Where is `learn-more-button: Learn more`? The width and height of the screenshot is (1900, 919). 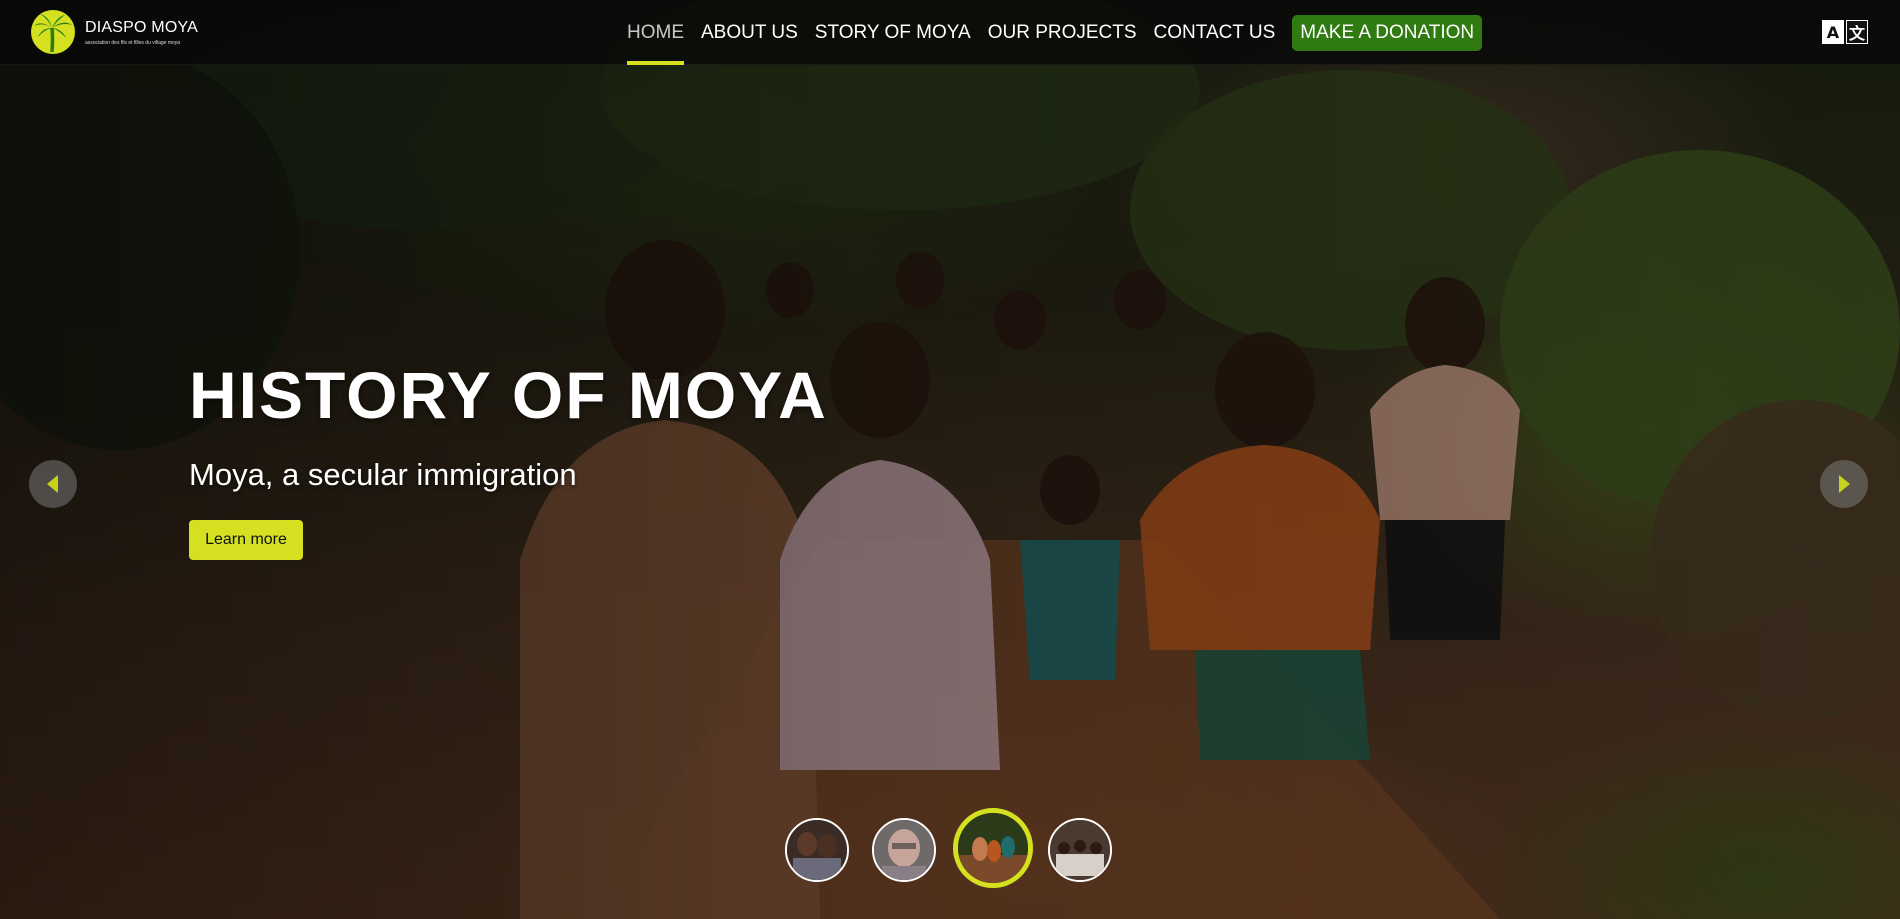
learn-more-button: Learn more is located at coordinates (246, 540).